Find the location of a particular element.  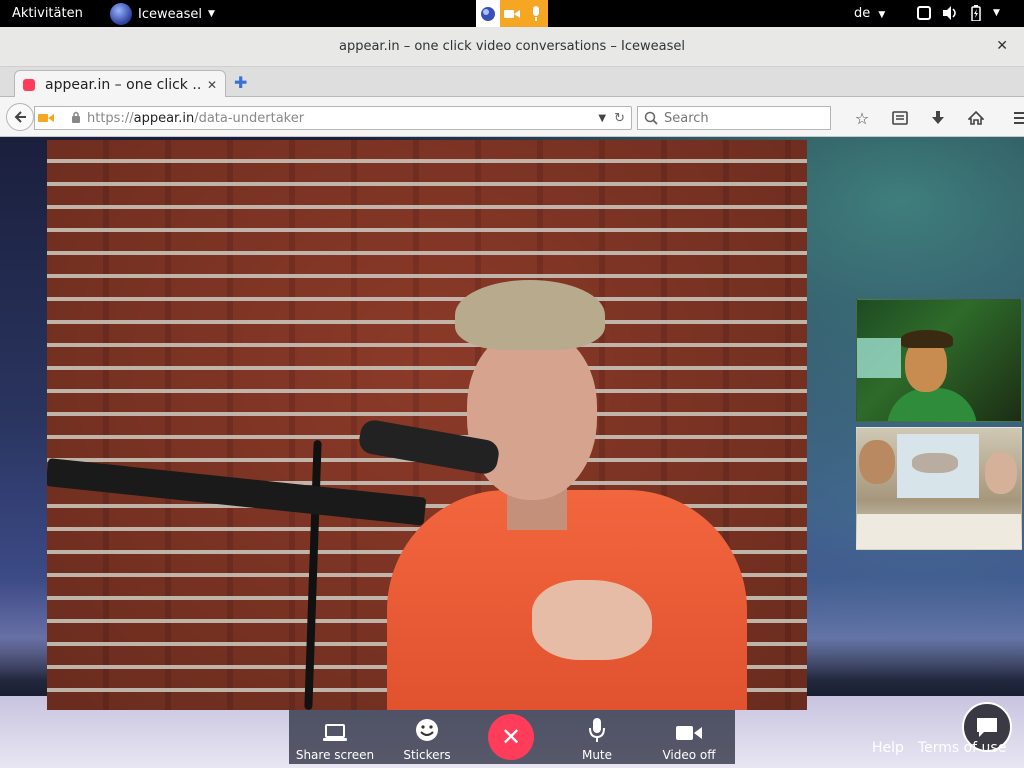

participant-1-screen is located at coordinates (879, 358).